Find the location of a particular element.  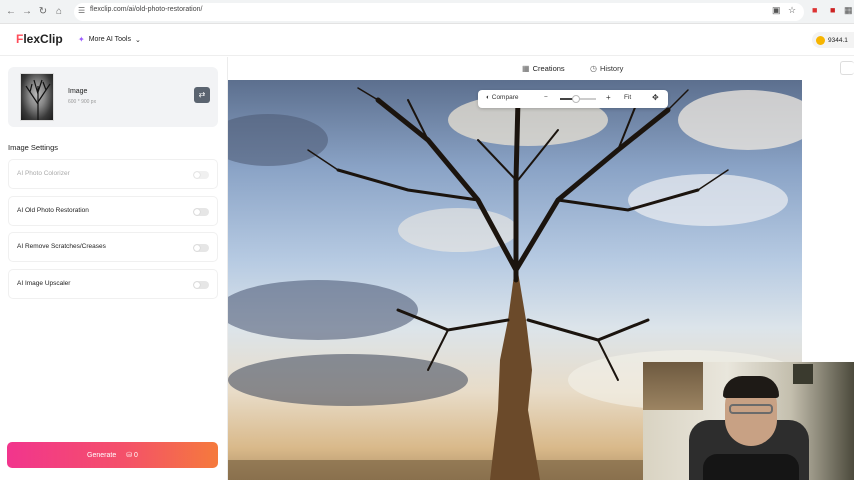

back-icon: ← is located at coordinates (11, 12).